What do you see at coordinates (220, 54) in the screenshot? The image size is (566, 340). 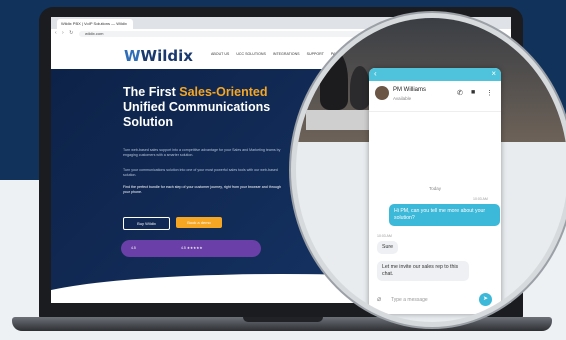 I see `menu-item-about: ABOUT US` at bounding box center [220, 54].